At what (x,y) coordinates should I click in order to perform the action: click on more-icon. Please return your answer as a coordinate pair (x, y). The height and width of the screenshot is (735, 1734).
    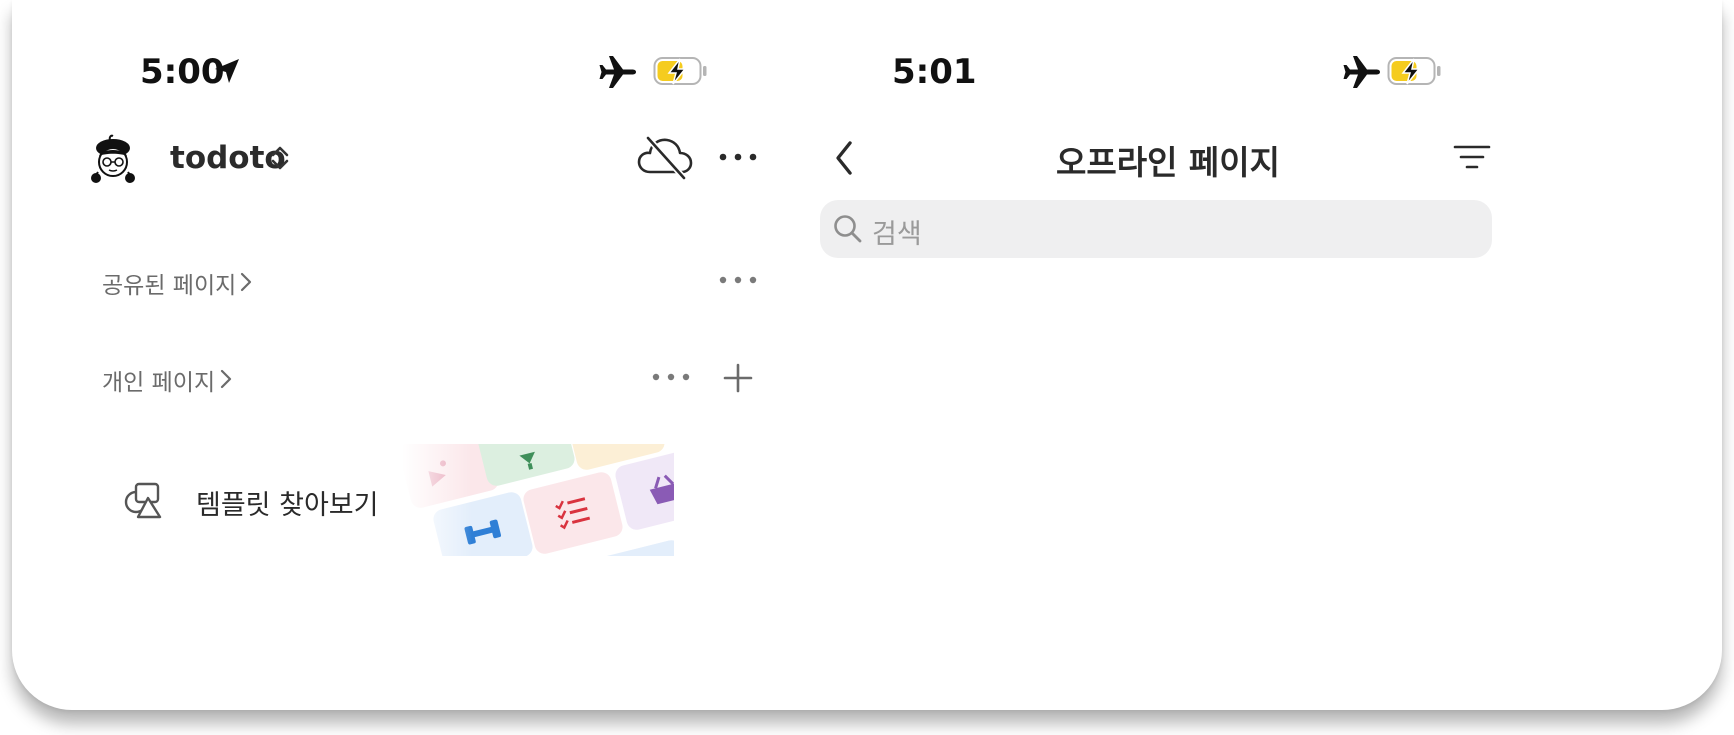
    Looking at the image, I should click on (738, 157).